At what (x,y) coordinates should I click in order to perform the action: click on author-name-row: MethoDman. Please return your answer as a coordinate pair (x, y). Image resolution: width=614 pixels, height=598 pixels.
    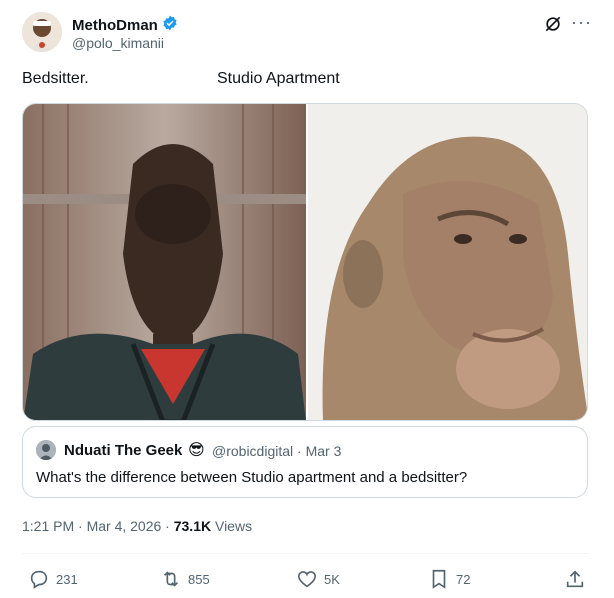
    Looking at the image, I should click on (125, 25).